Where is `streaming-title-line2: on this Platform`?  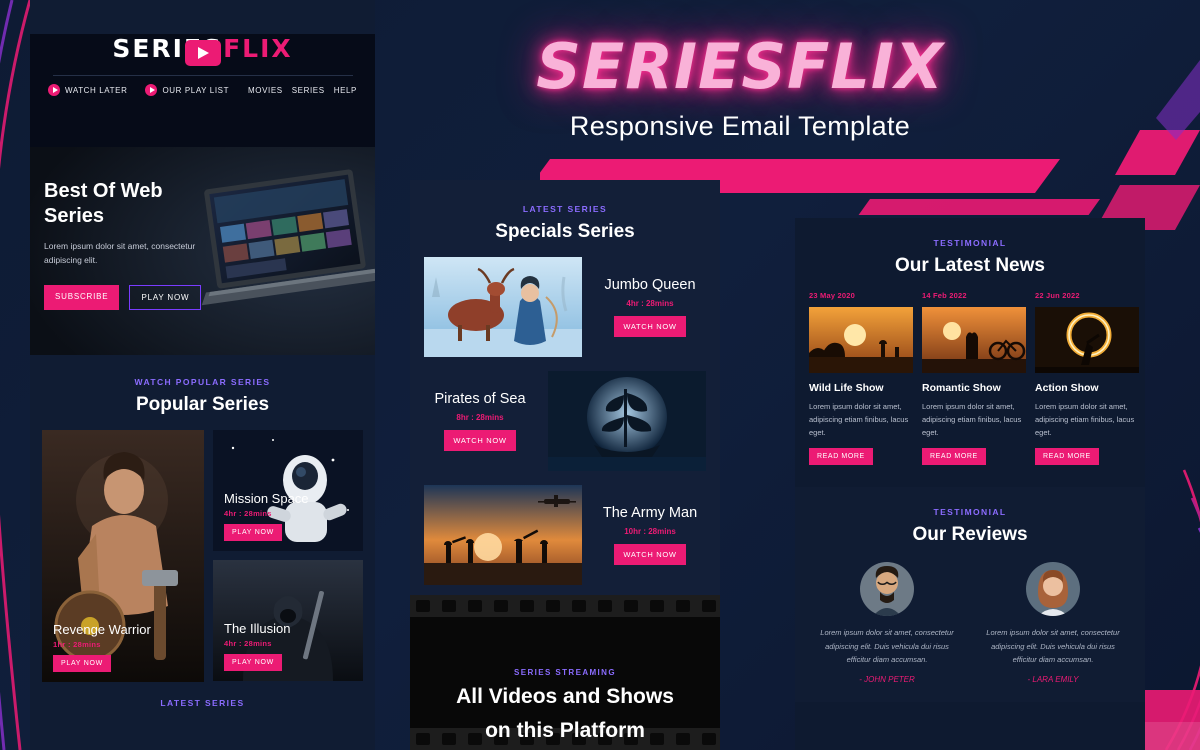 streaming-title-line2: on this Platform is located at coordinates (565, 730).